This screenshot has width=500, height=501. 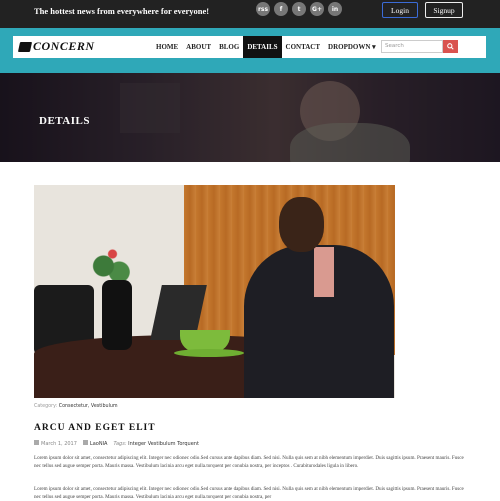 What do you see at coordinates (117, 315) in the screenshot?
I see `image-vase` at bounding box center [117, 315].